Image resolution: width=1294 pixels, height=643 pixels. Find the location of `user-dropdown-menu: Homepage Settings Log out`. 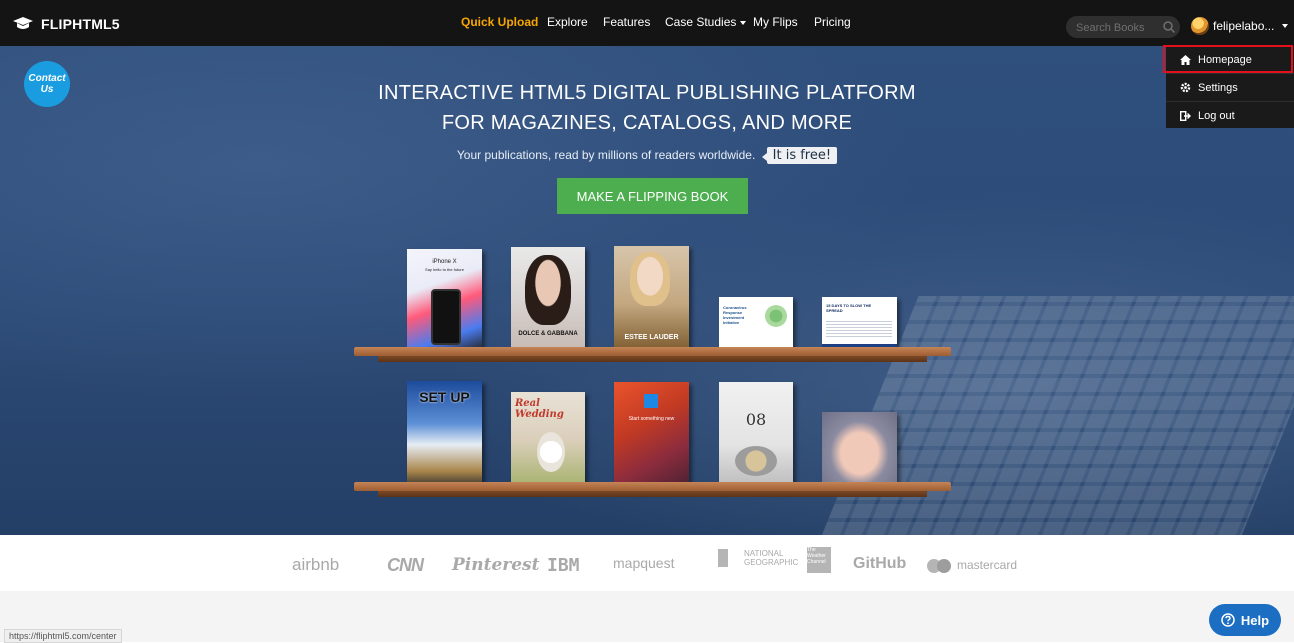

user-dropdown-menu: Homepage Settings Log out is located at coordinates (1230, 87).